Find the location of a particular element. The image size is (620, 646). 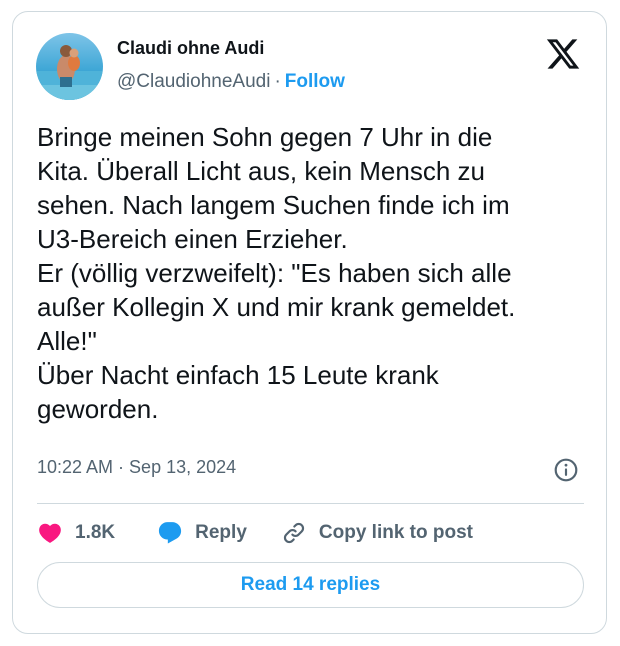

read-replies-button: Read 14 replies is located at coordinates (310, 585).